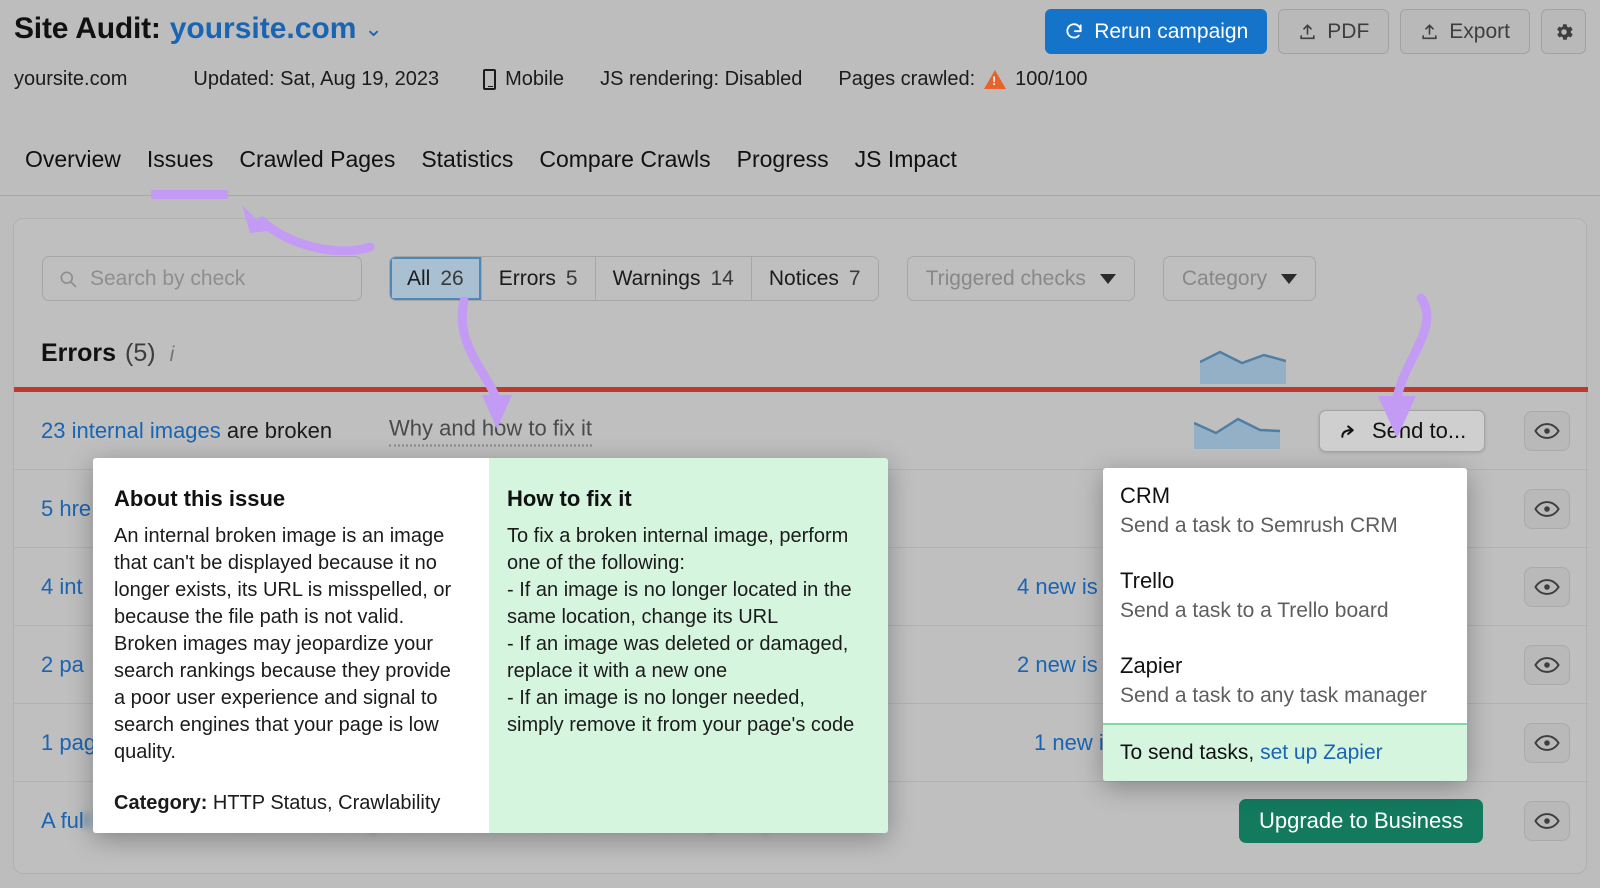 The height and width of the screenshot is (888, 1600). I want to click on about-category-label: Category:, so click(161, 803).